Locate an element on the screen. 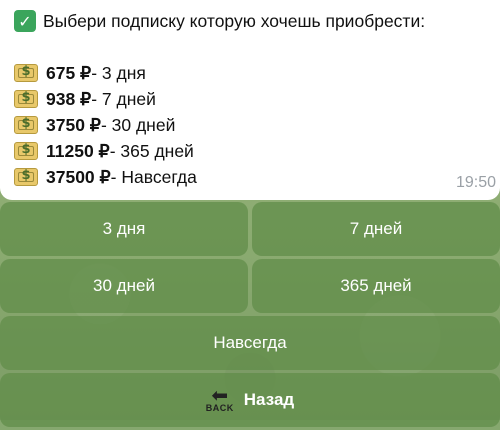 The width and height of the screenshot is (500, 430). button-label: 3 дня is located at coordinates (124, 228).